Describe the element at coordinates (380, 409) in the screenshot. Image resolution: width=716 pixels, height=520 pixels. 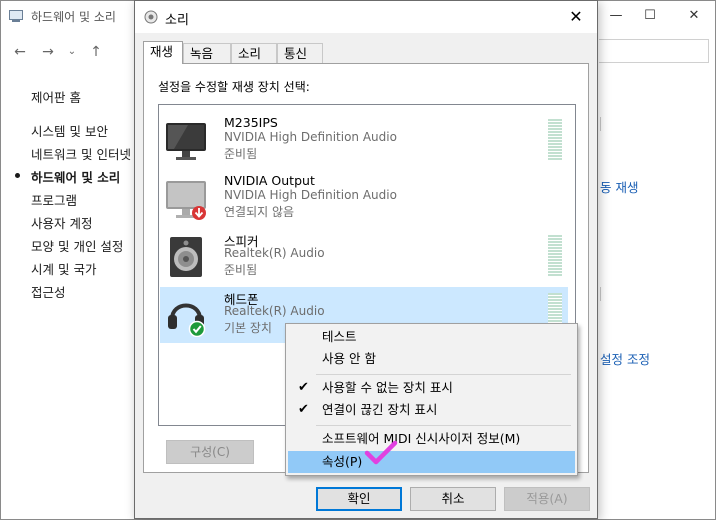
I see `menu-item-label: 연결이 끊긴 장치 표시` at that location.